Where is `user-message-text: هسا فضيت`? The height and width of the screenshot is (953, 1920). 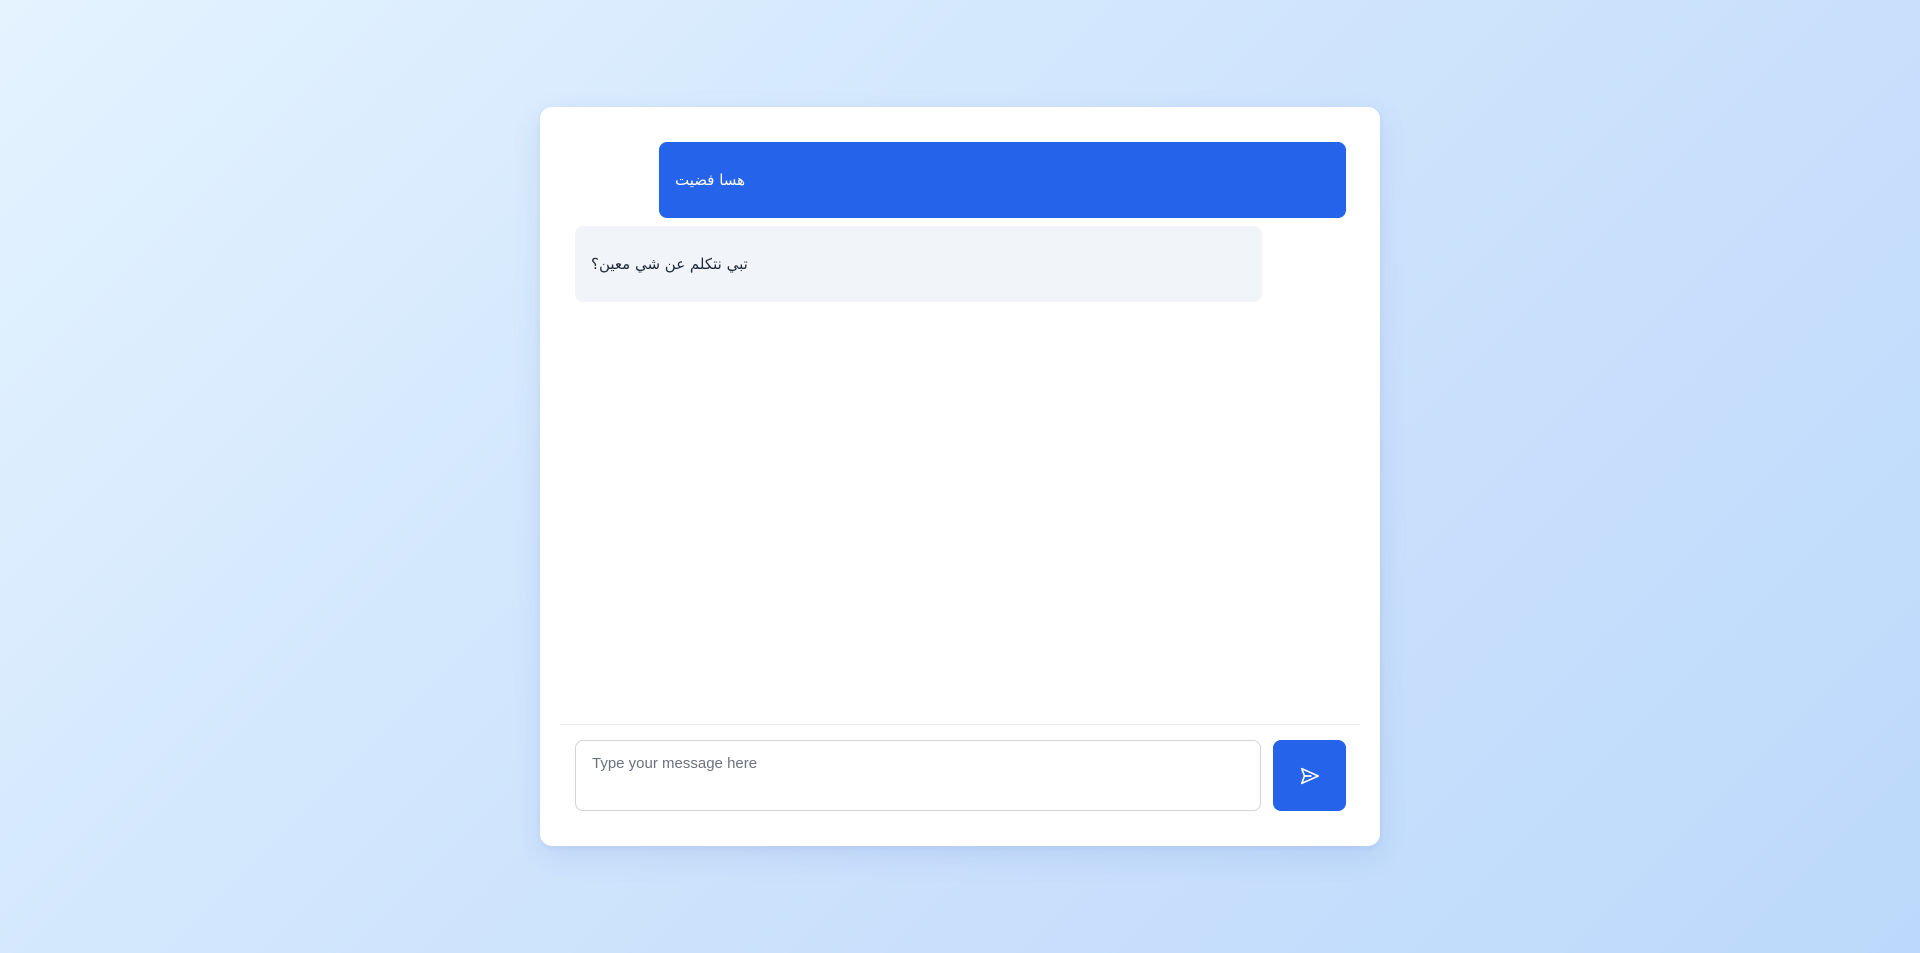 user-message-text: هسا فضيت is located at coordinates (710, 180).